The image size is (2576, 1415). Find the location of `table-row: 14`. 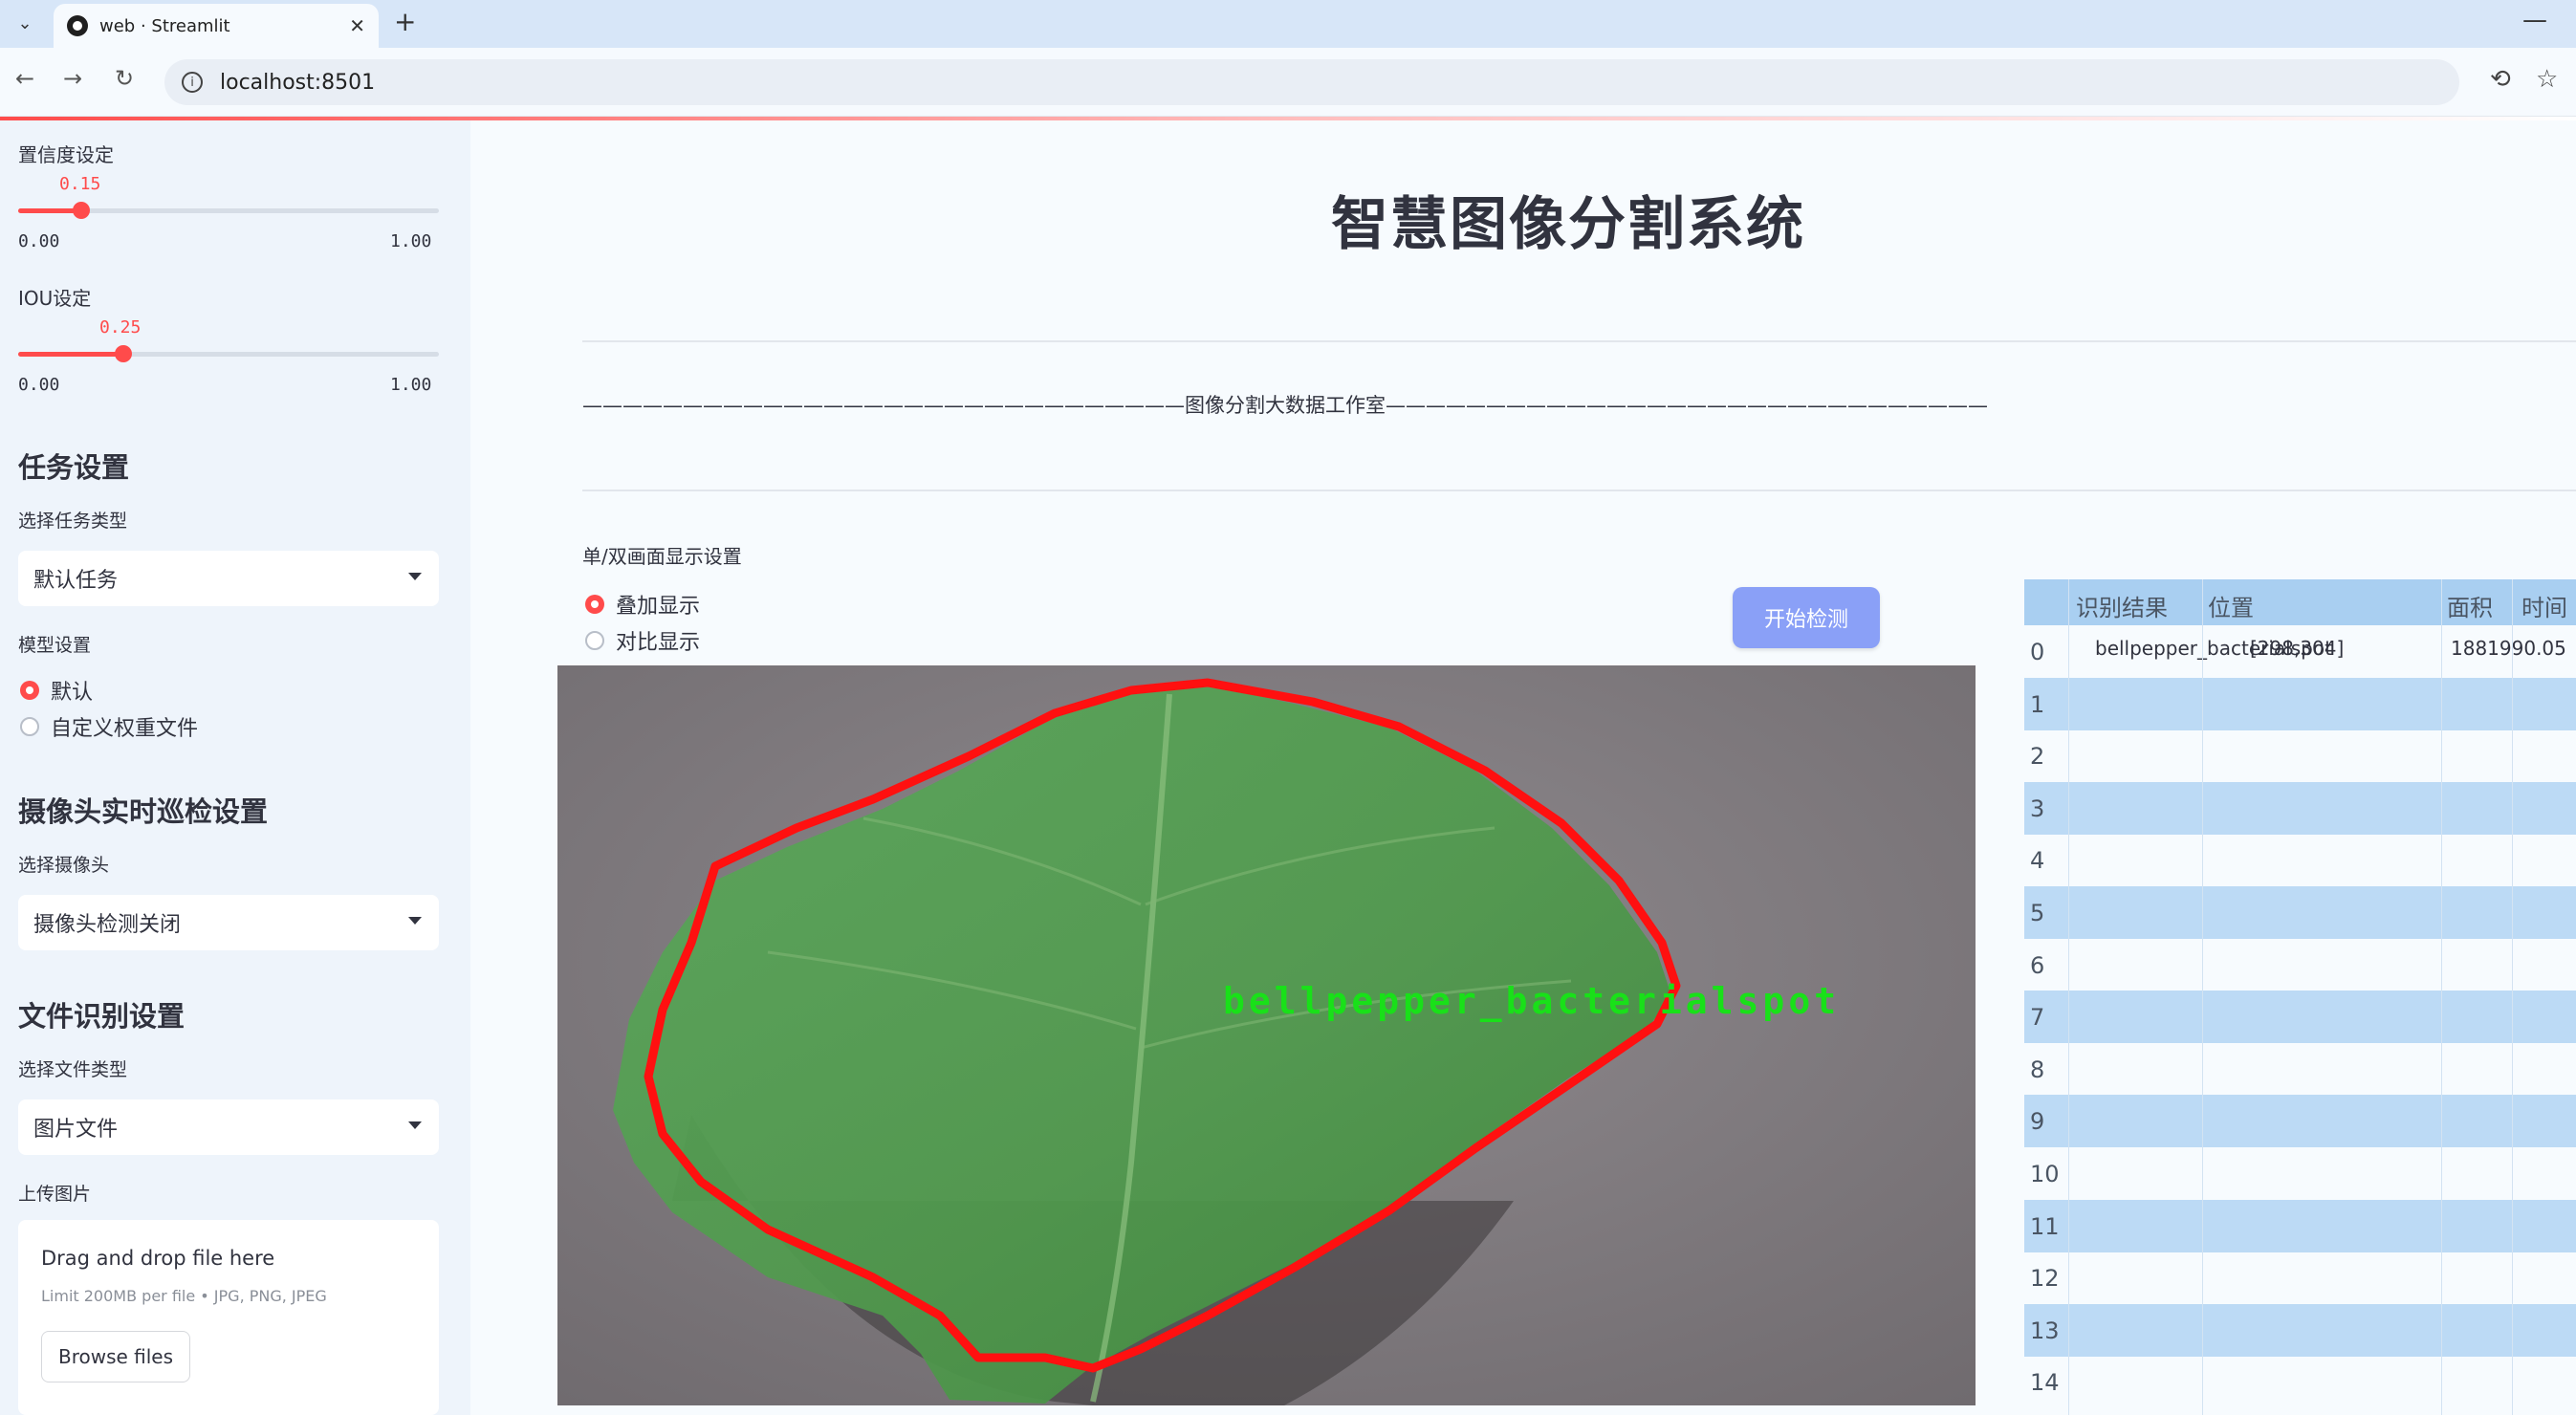

table-row: 14 is located at coordinates (2300, 1382).